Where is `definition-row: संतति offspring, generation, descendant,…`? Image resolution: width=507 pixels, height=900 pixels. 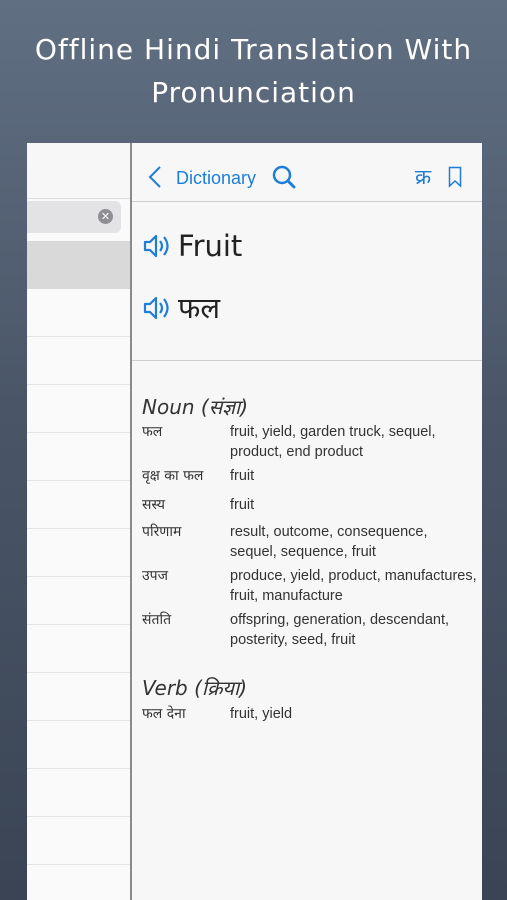 definition-row: संतति offspring, generation, descendant,… is located at coordinates (310, 630).